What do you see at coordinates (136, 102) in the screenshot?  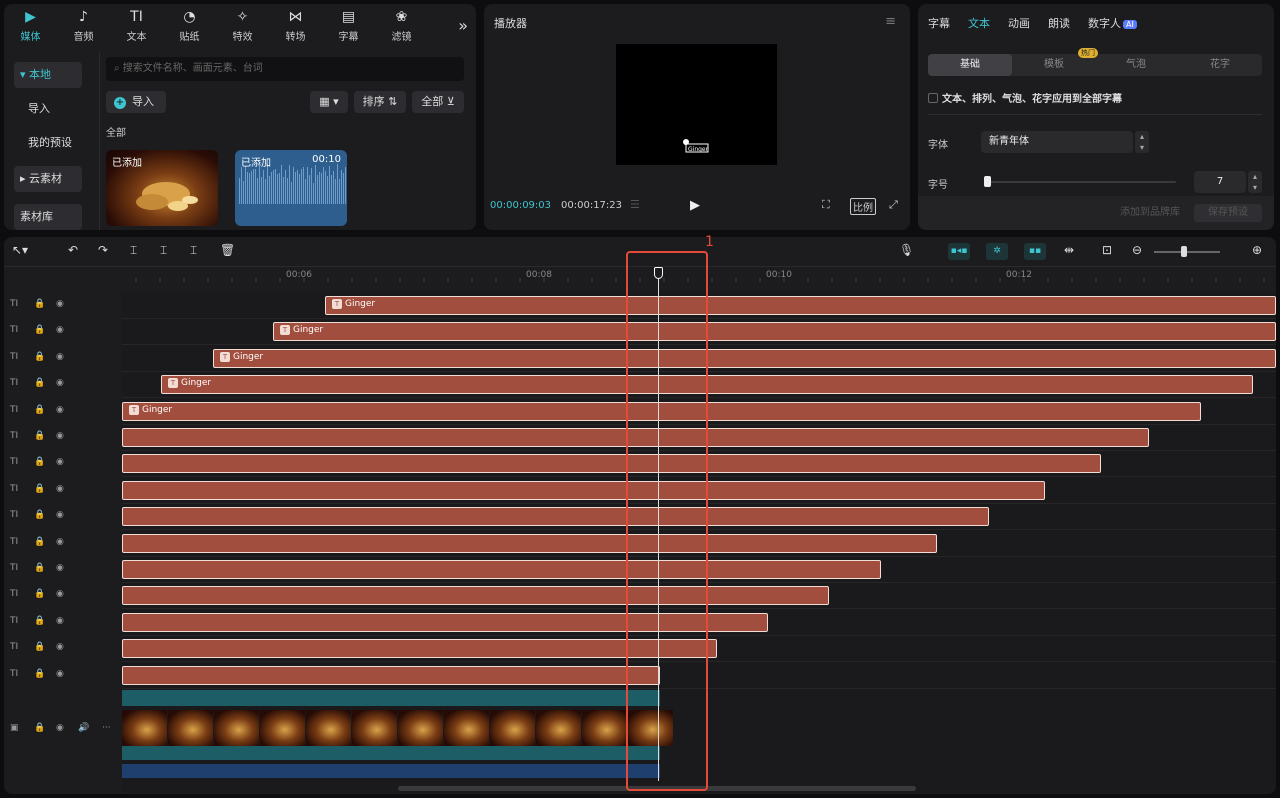 I see `import-button: + 导入` at bounding box center [136, 102].